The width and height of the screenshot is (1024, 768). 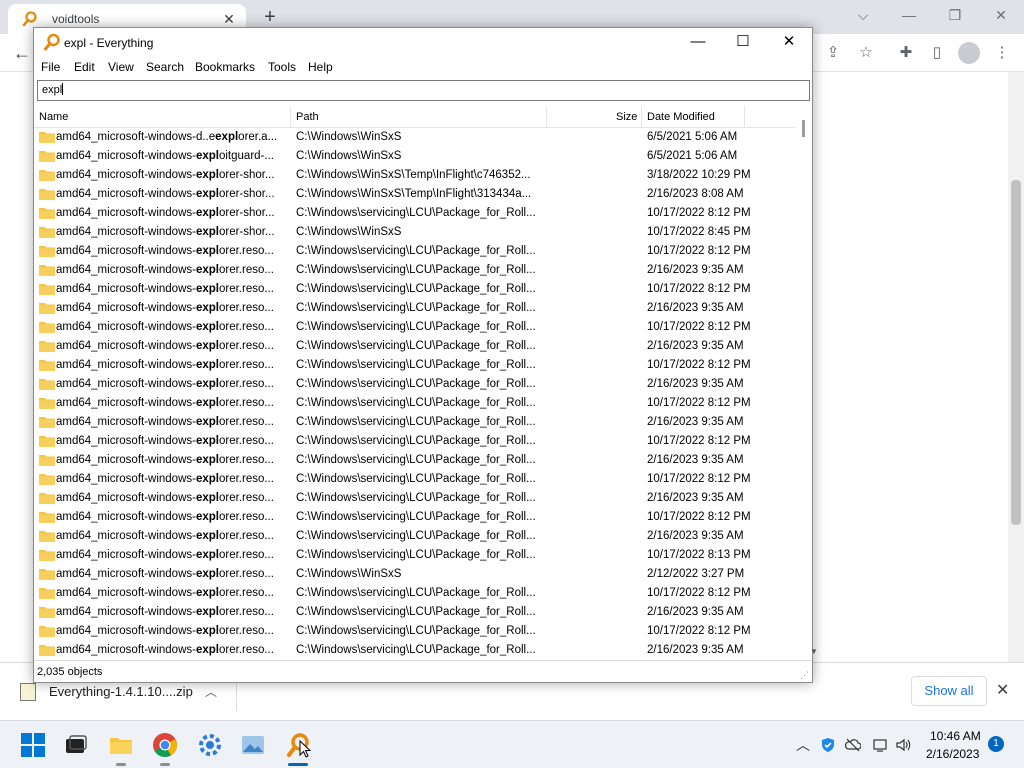 I want to click on new-tab-button: +, so click(x=270, y=17).